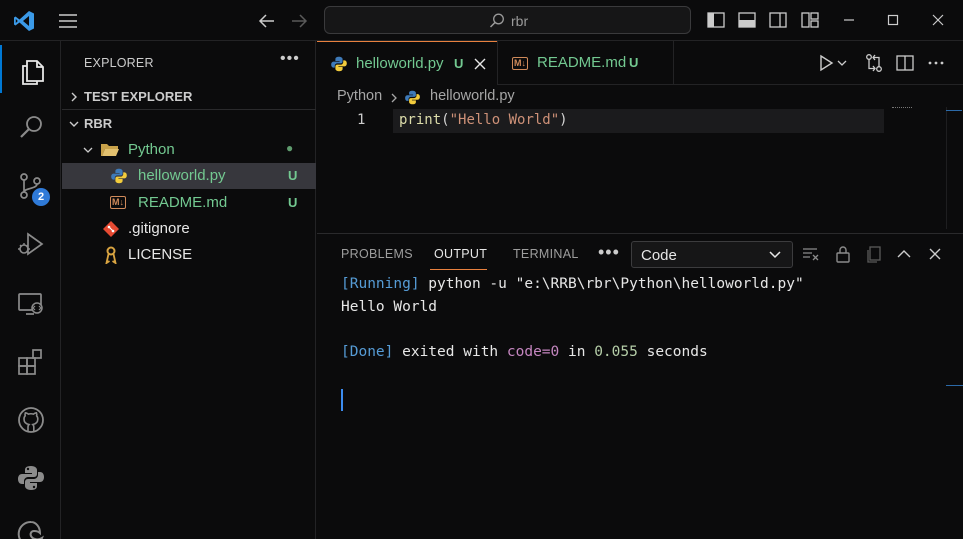 The image size is (963, 539). What do you see at coordinates (189, 124) in the screenshot?
I see `section-rbr: RBR` at bounding box center [189, 124].